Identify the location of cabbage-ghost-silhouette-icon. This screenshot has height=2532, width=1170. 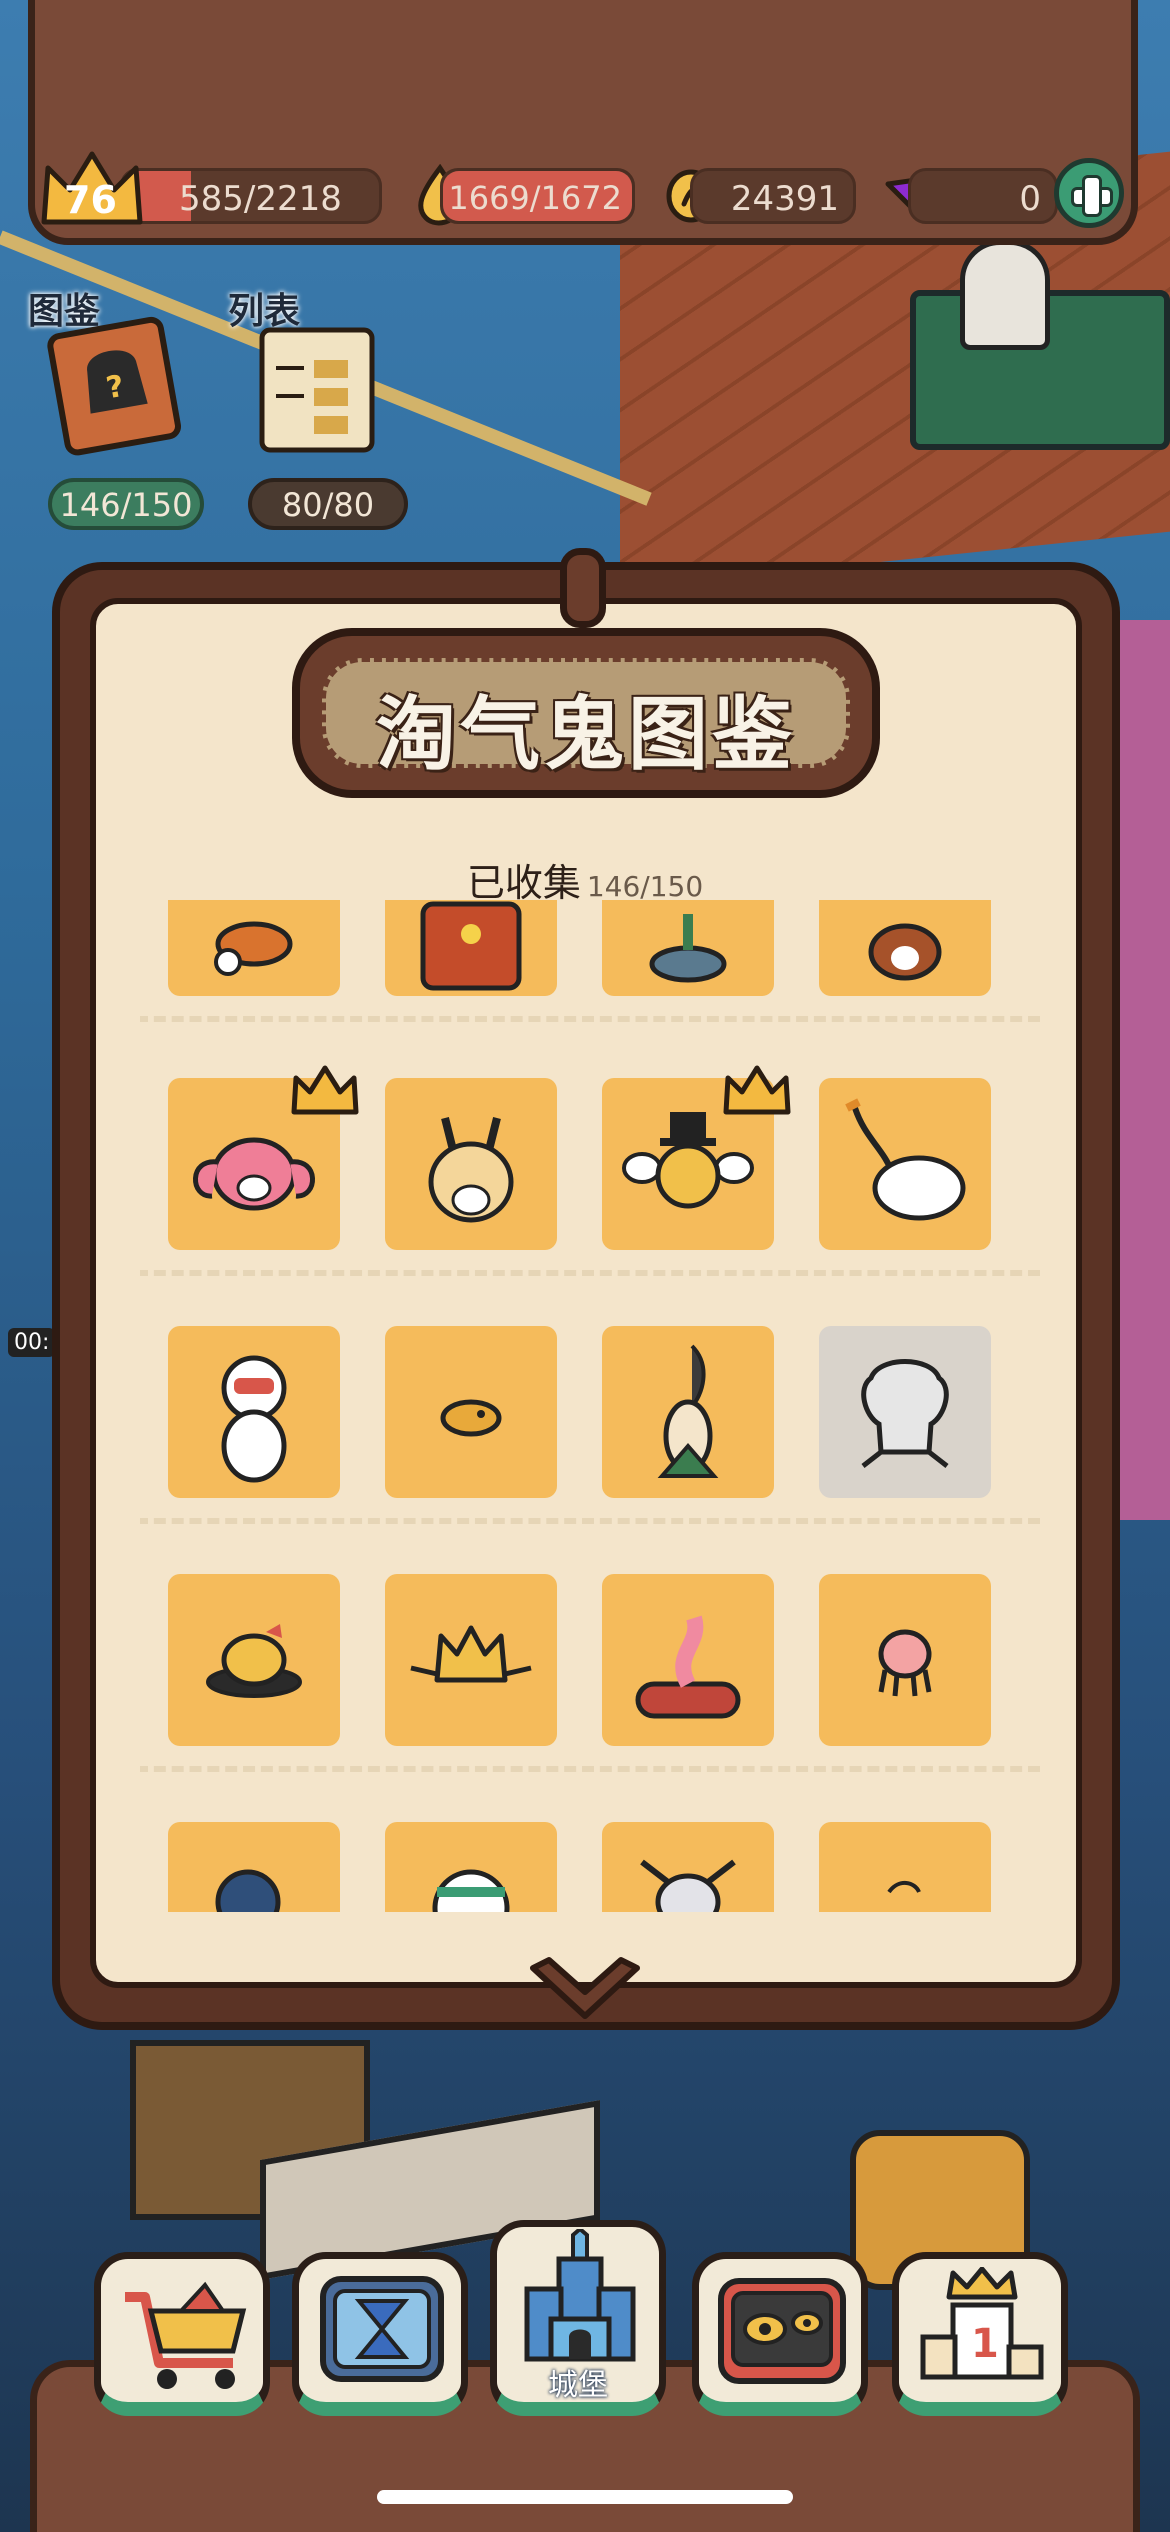
(905, 1413).